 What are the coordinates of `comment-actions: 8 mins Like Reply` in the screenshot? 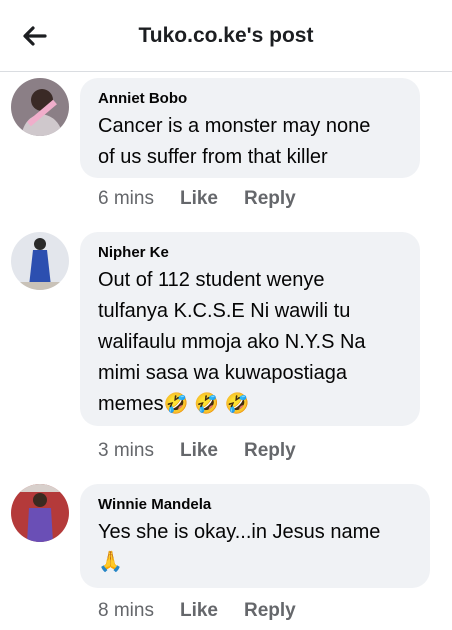 It's located at (197, 611).